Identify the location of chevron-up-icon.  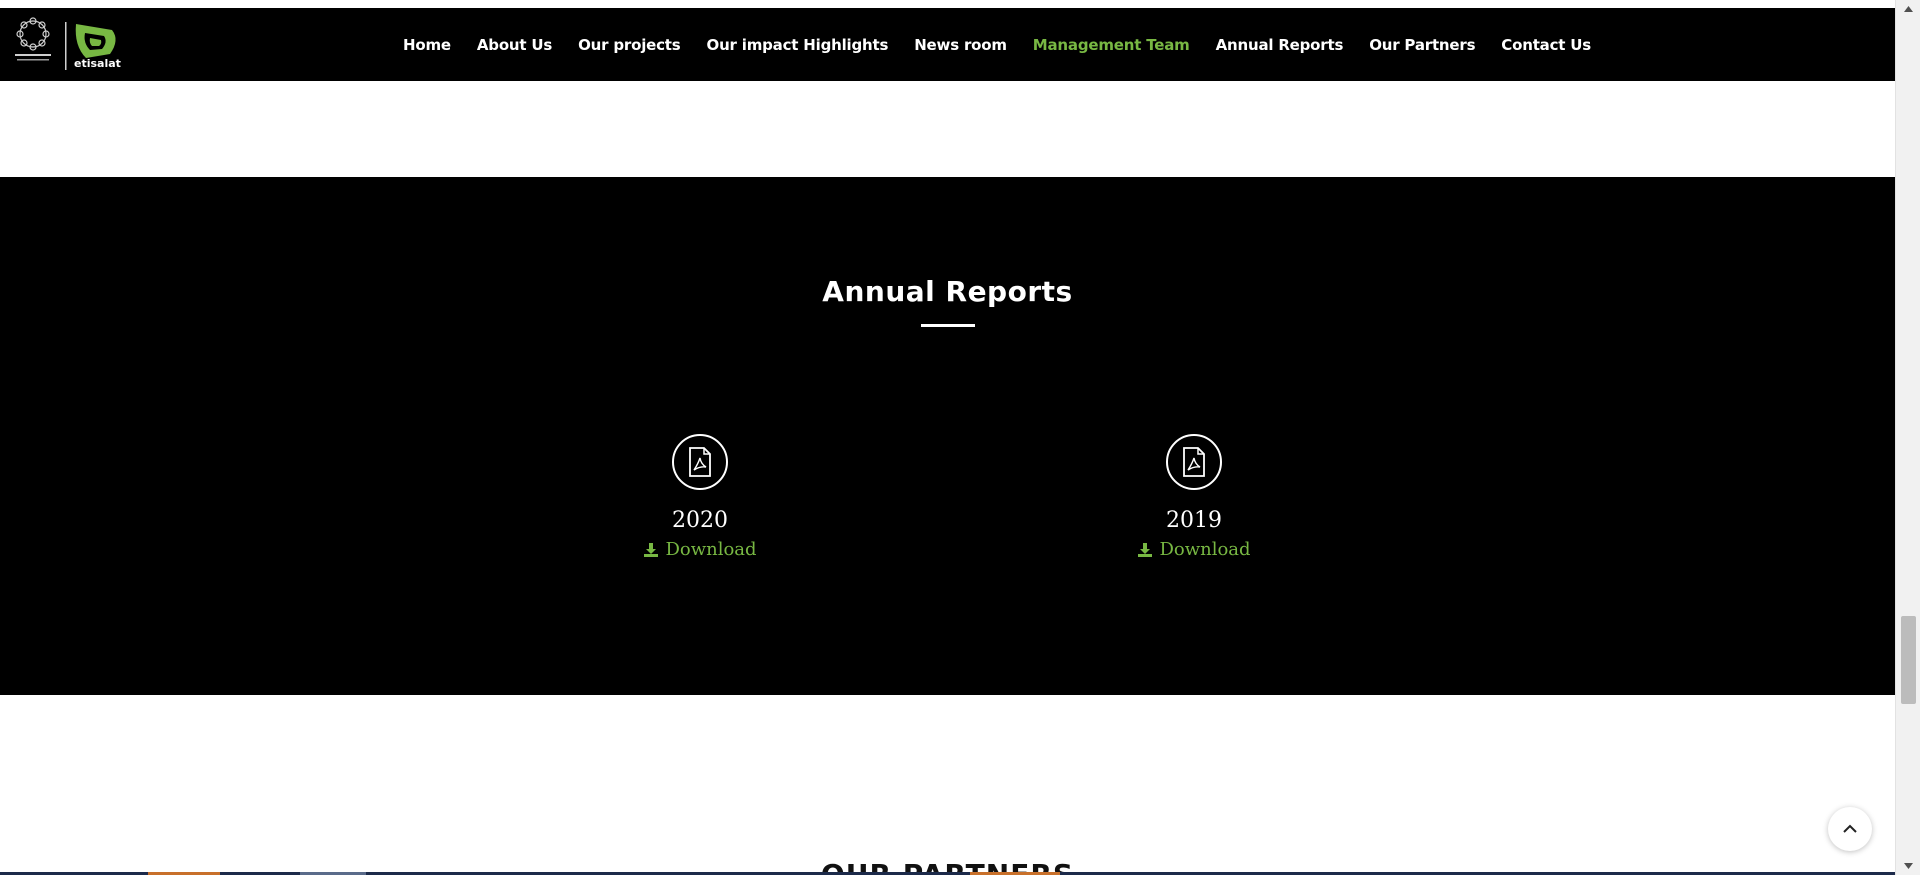
(1850, 828).